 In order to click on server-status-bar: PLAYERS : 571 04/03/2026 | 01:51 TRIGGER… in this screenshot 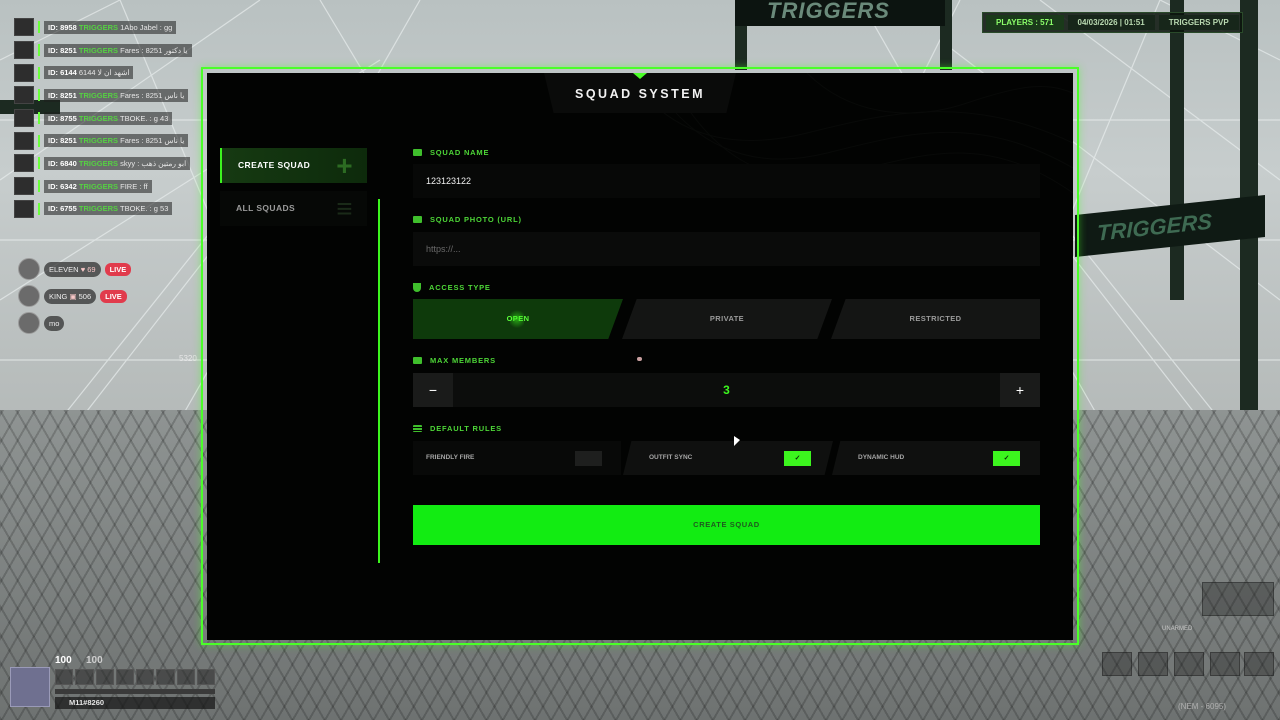, I will do `click(1112, 22)`.